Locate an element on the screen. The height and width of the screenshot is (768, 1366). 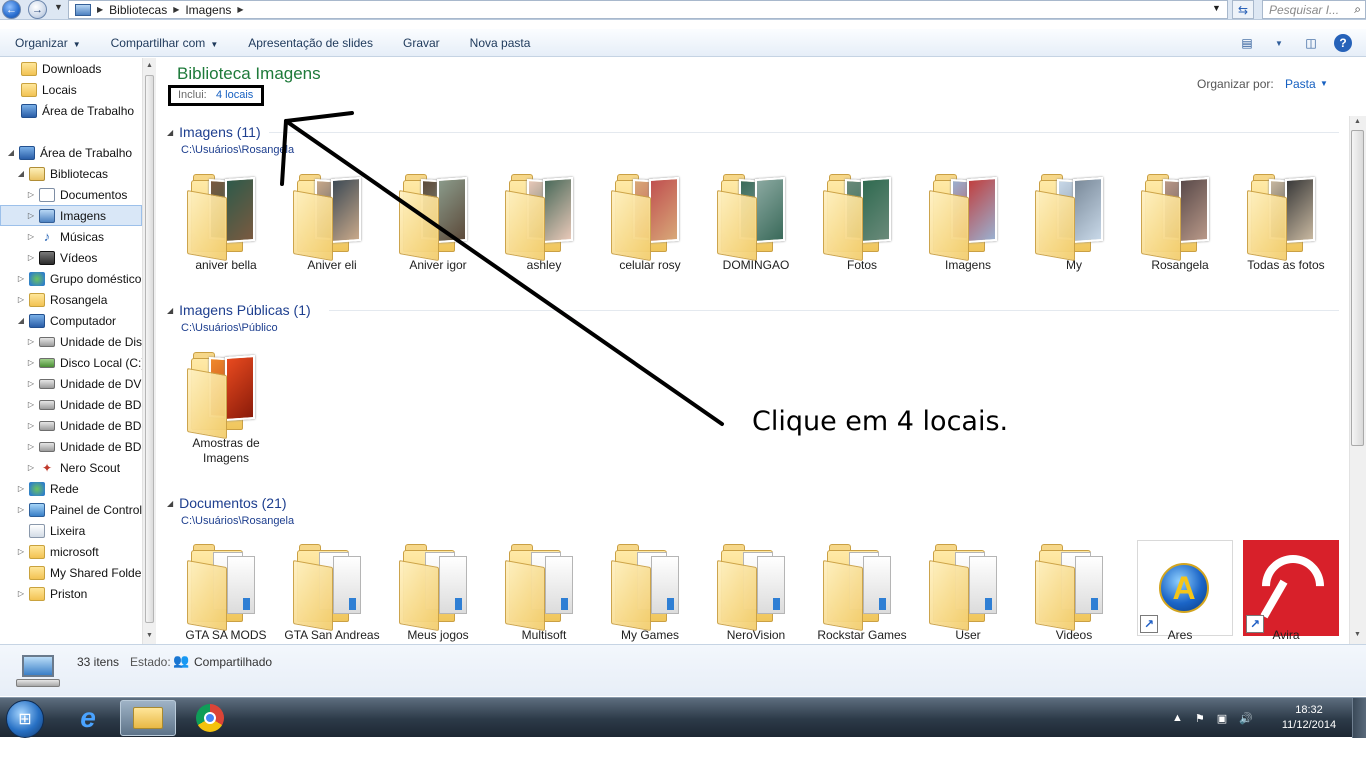
sidebar-item-music: ▷ ♪ Músicas is located at coordinates (65, 236).